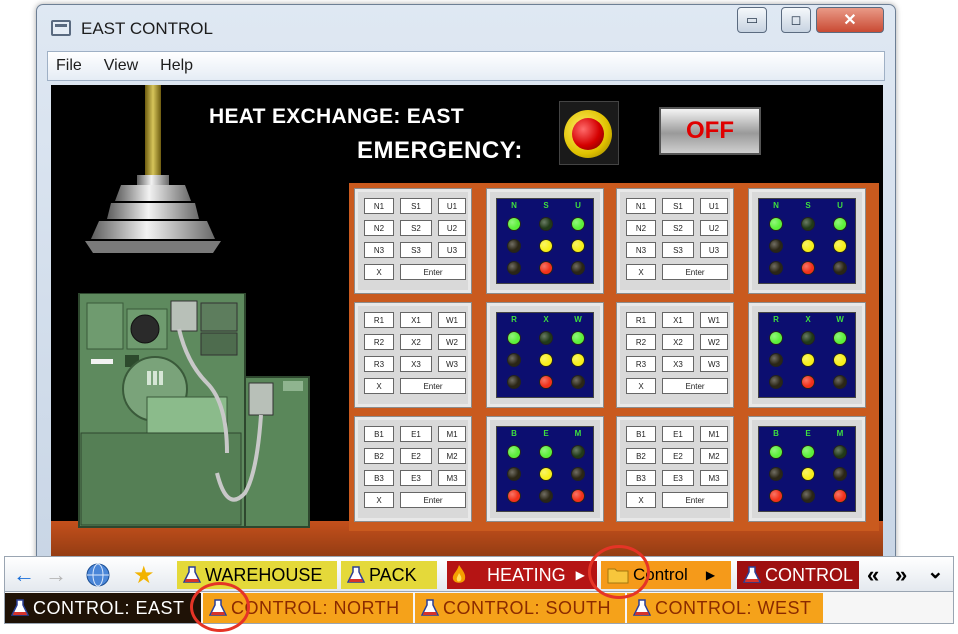 Image resolution: width=958 pixels, height=634 pixels. What do you see at coordinates (808, 433) in the screenshot?
I see `indicator-column-label: E` at bounding box center [808, 433].